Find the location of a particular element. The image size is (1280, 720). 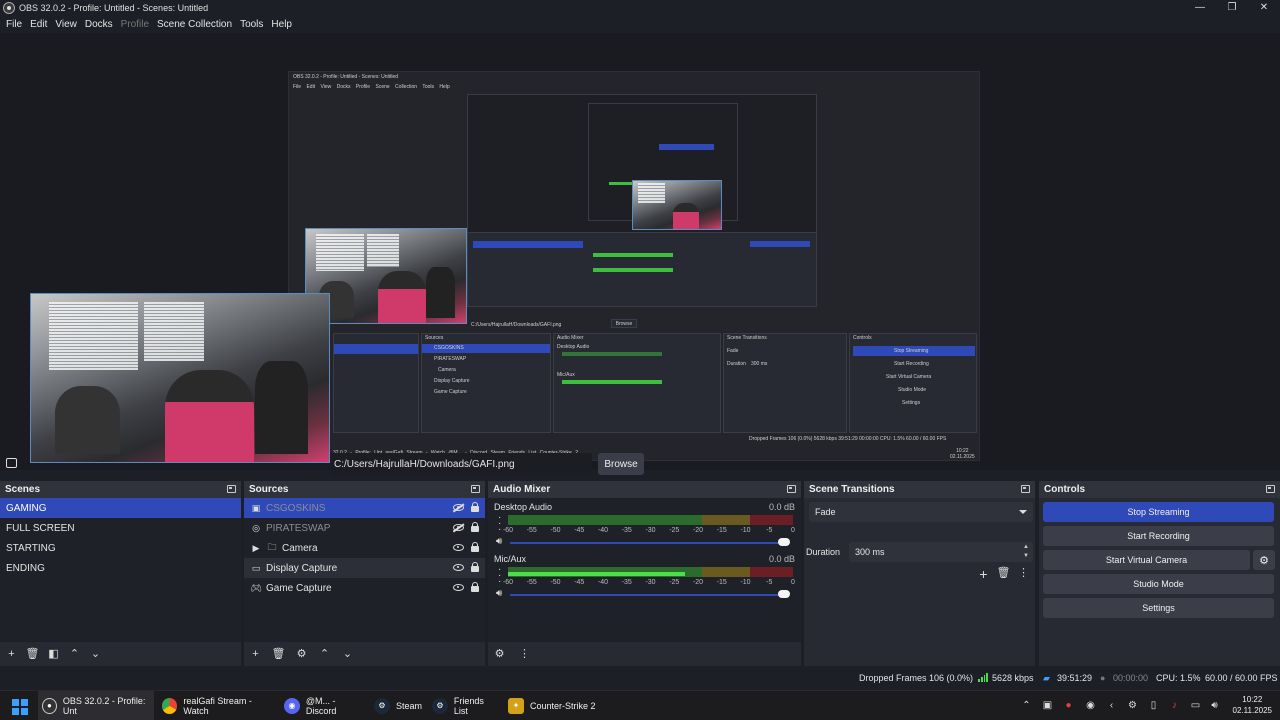

tray-discord-icon: ◉ is located at coordinates (1090, 705).